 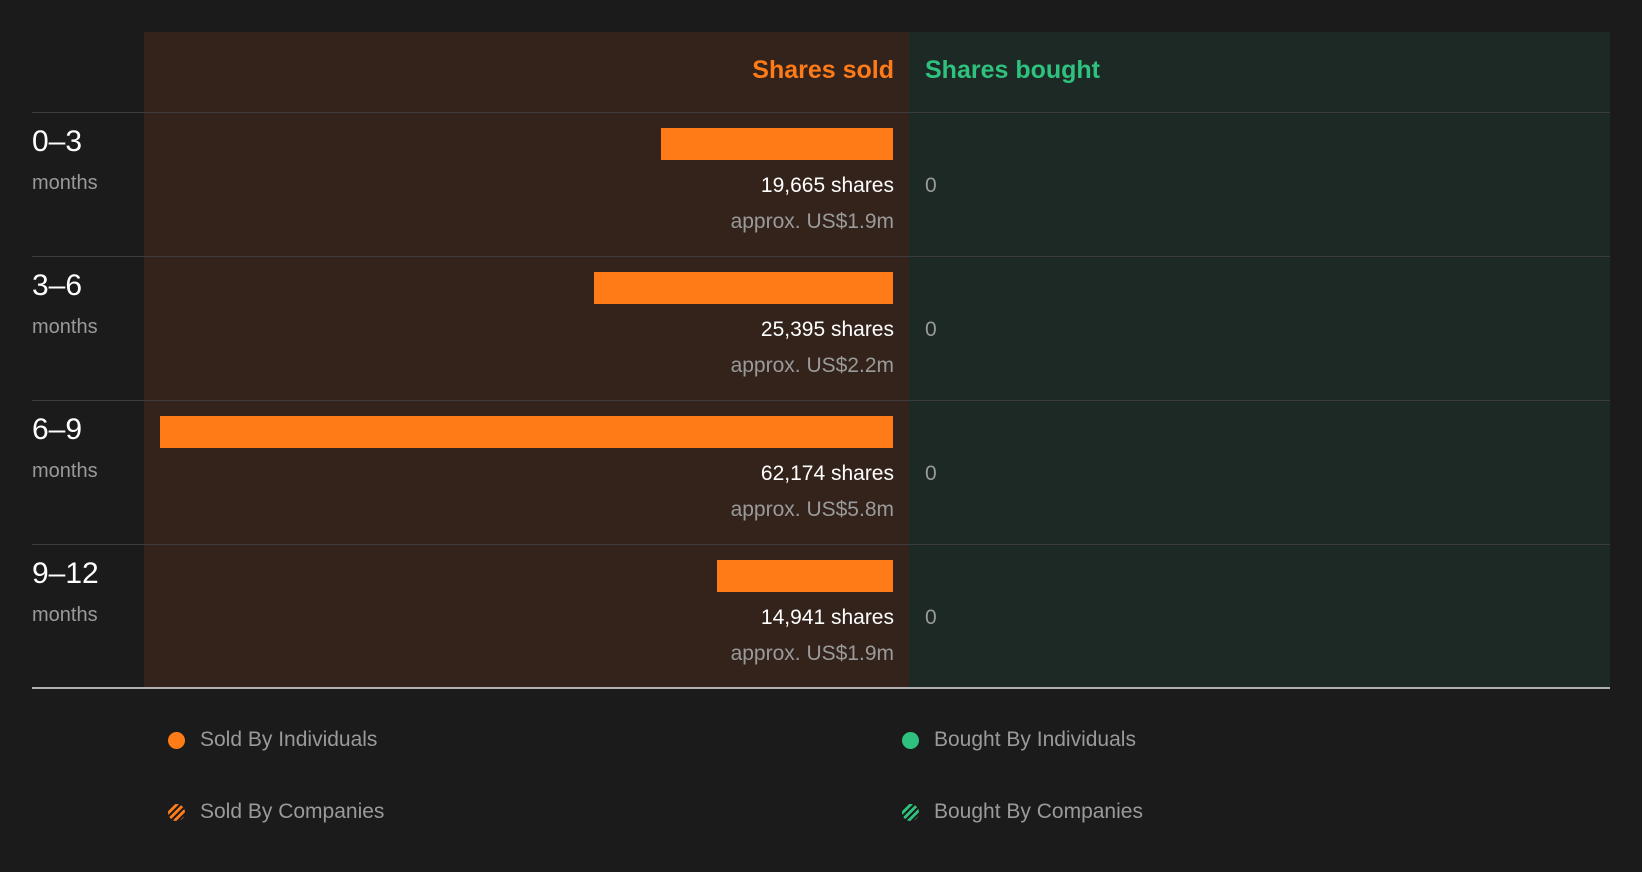 I want to click on legend-label: Sold By Companies, so click(x=292, y=811).